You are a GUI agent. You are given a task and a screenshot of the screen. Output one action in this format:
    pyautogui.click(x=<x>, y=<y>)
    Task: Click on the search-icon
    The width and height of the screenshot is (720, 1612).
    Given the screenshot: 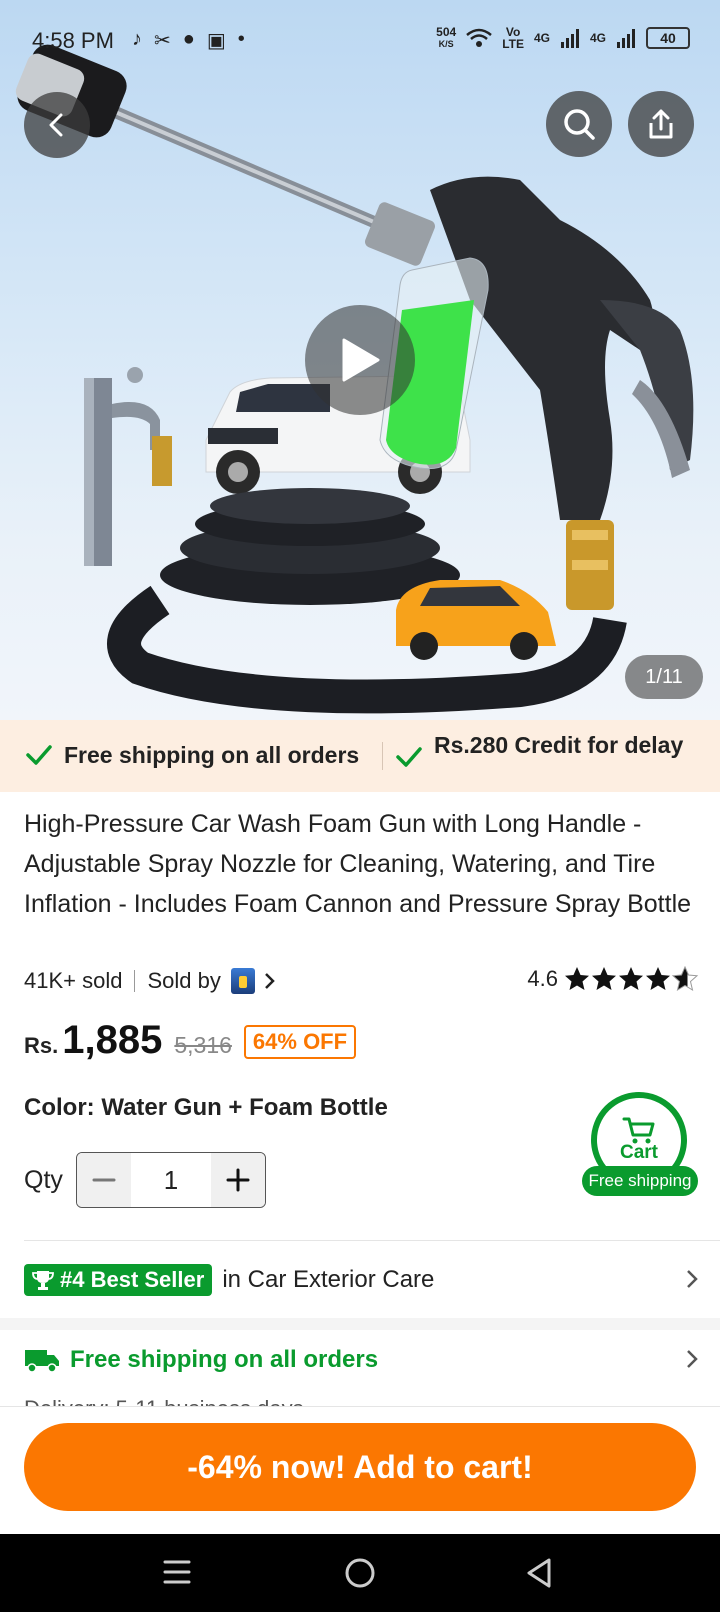 What is the action you would take?
    pyautogui.click(x=579, y=124)
    